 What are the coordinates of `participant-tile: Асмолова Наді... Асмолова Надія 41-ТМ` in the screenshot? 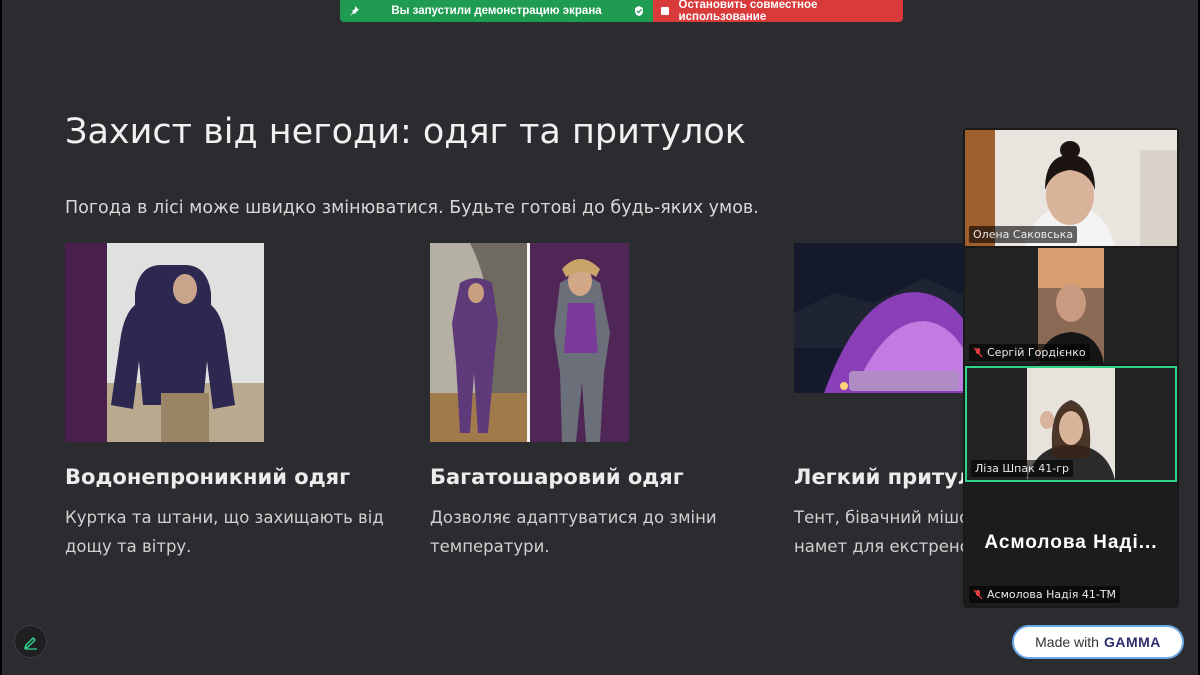 It's located at (1071, 545).